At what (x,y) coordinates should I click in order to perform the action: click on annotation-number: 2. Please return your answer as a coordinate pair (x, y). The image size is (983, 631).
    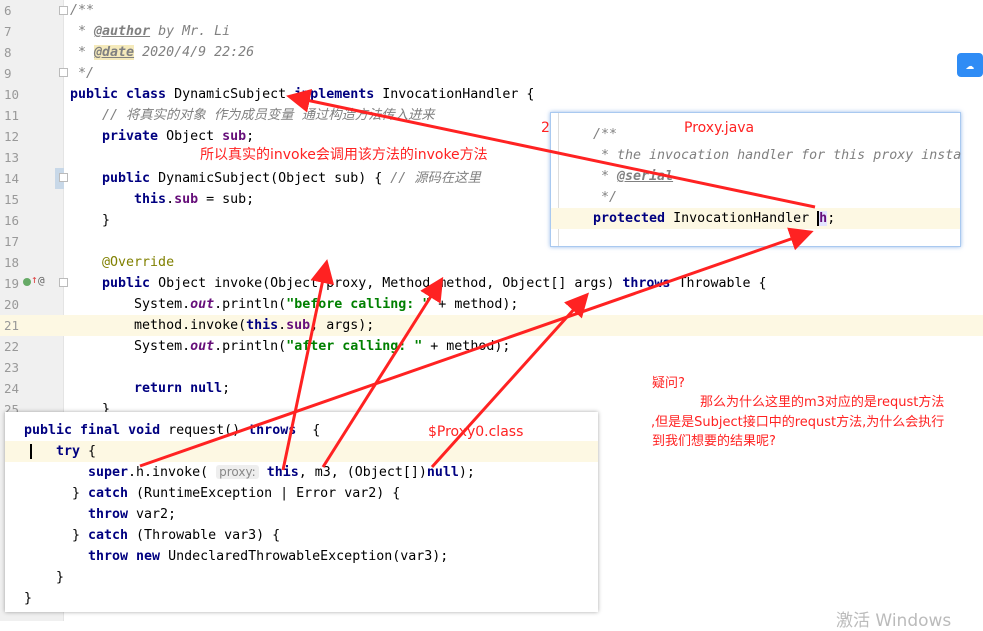
    Looking at the image, I should click on (545, 128).